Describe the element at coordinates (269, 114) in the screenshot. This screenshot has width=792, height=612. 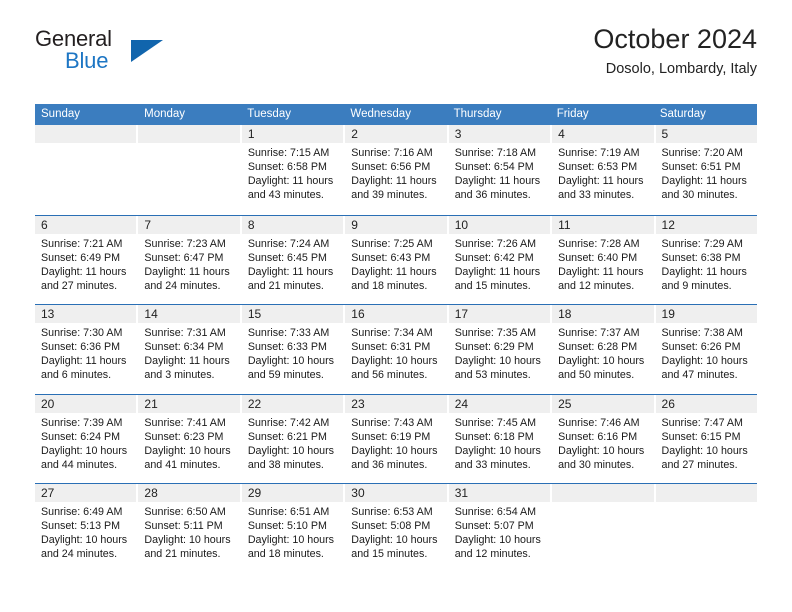
I see `weekday-header-tuesday: Tuesday` at that location.